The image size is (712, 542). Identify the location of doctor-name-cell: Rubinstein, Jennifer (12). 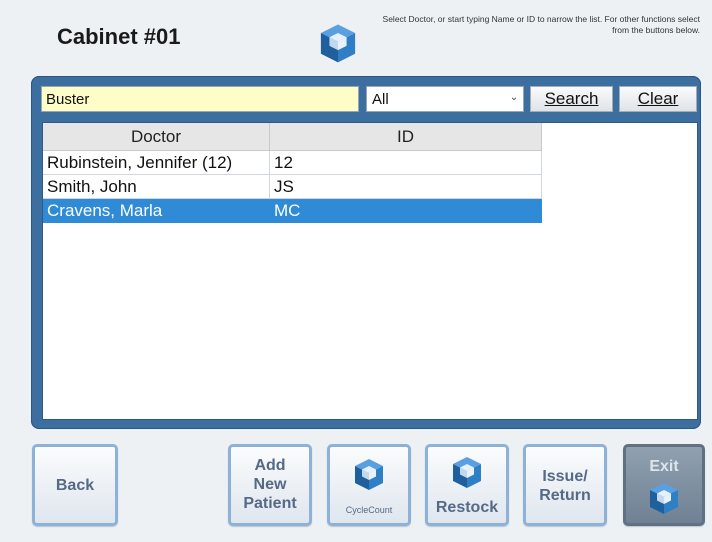
(156, 162).